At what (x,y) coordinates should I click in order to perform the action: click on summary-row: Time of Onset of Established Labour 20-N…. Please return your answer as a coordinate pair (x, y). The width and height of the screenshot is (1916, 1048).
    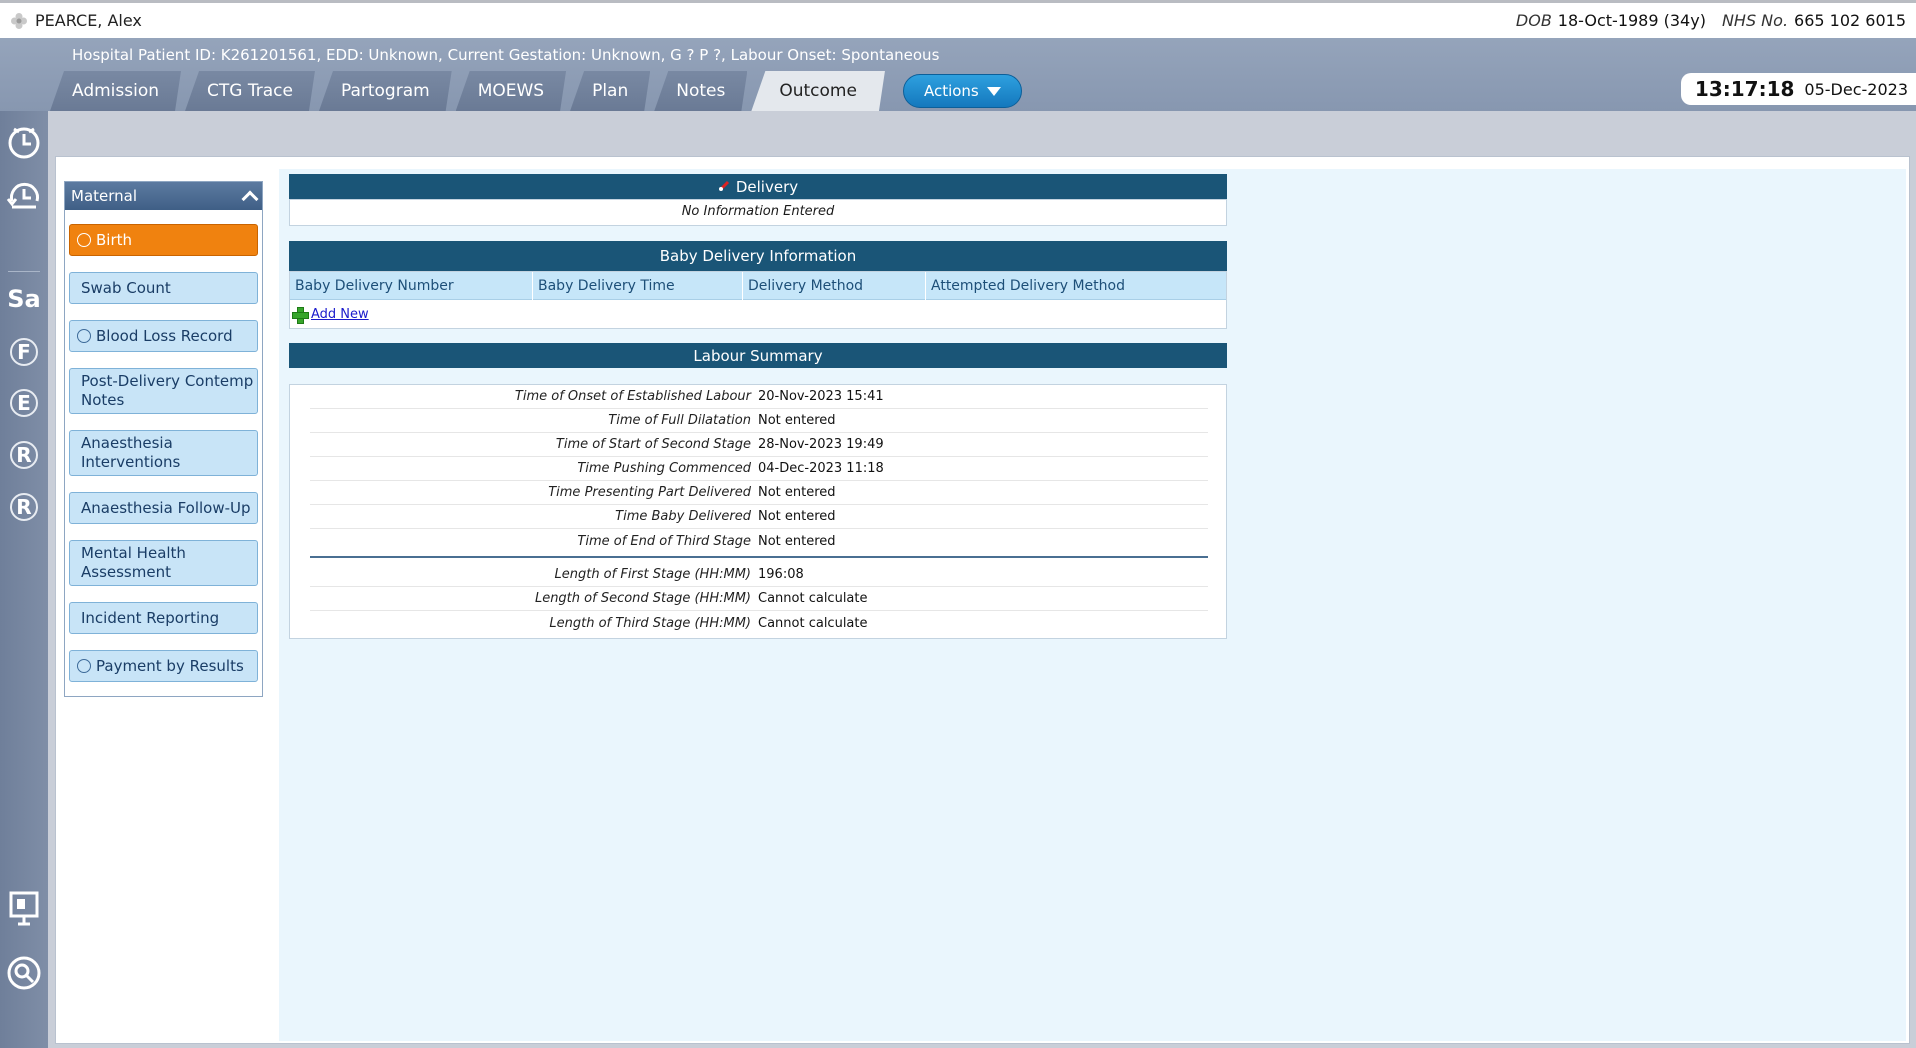
    Looking at the image, I should click on (759, 397).